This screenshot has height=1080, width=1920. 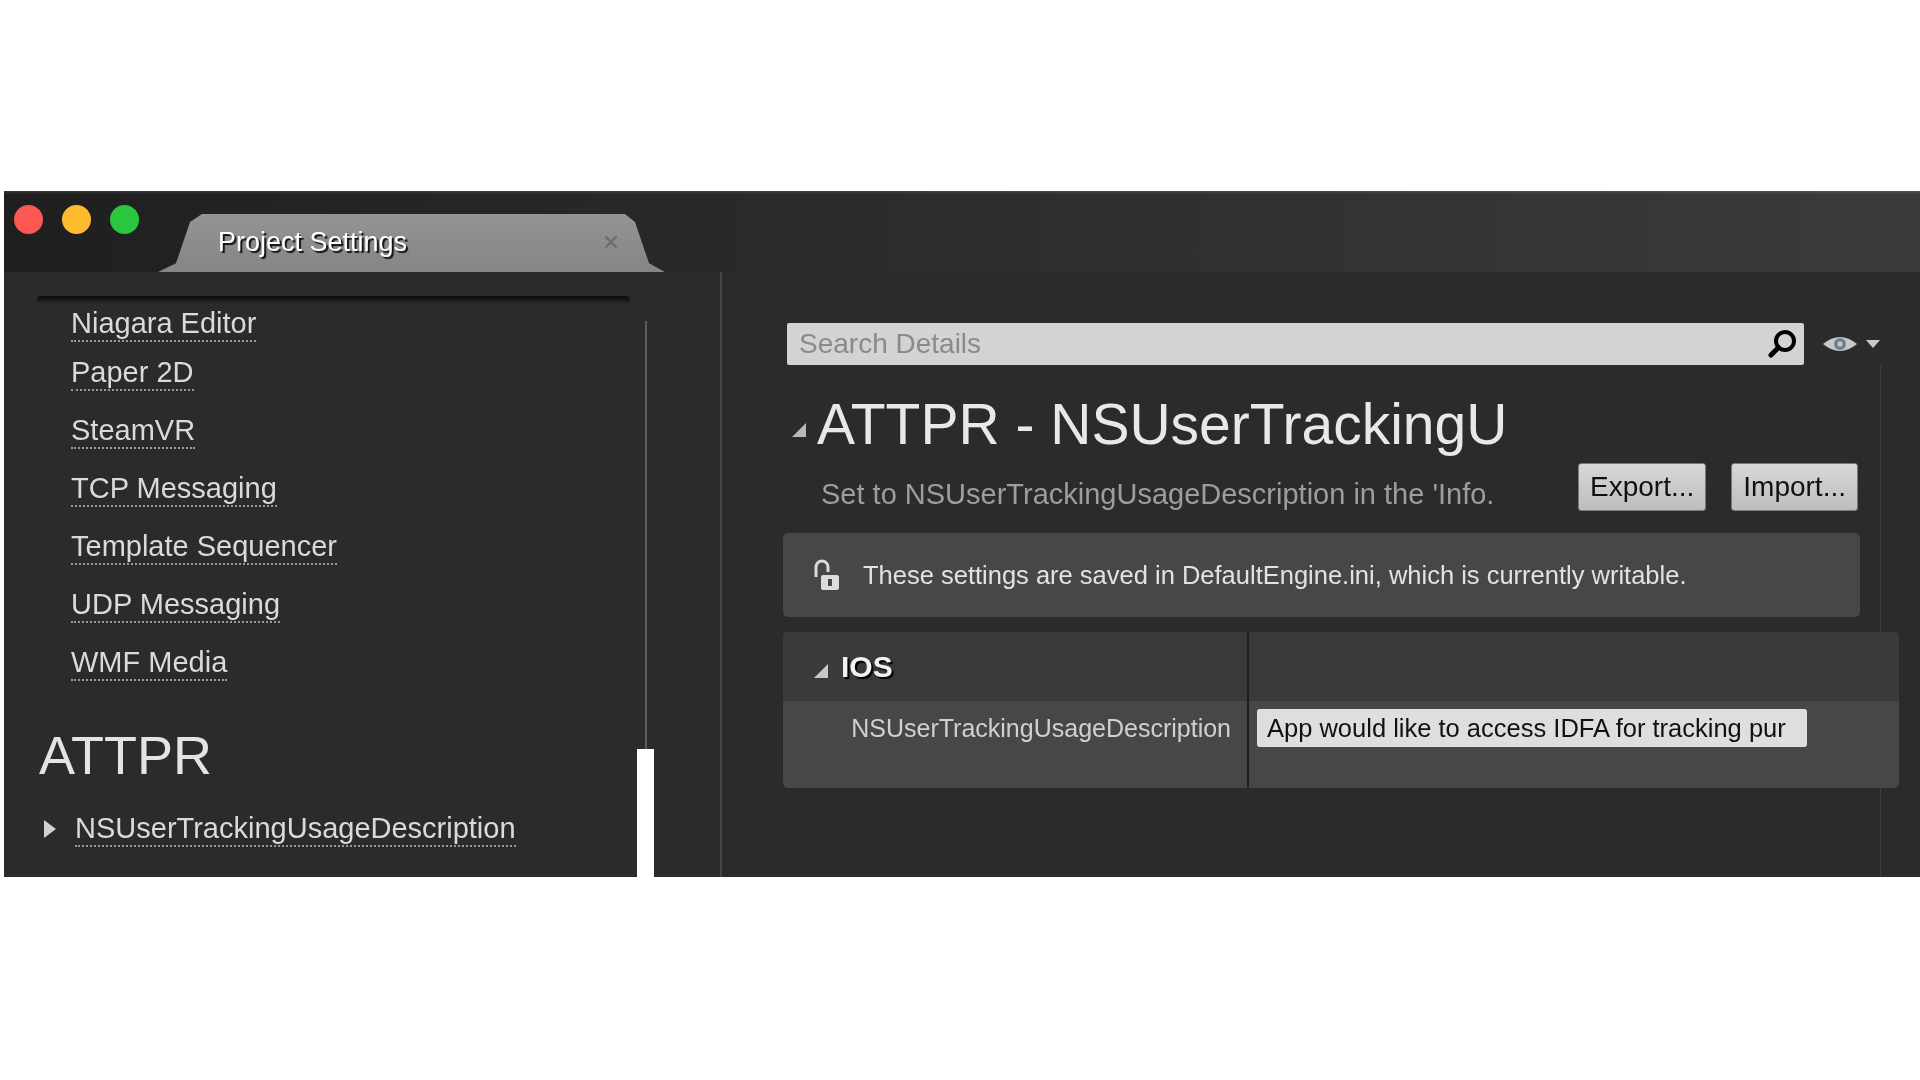 I want to click on notice-text: These settings are saved in DefaultEngine.ini, which is currently writable., so click(x=1275, y=575).